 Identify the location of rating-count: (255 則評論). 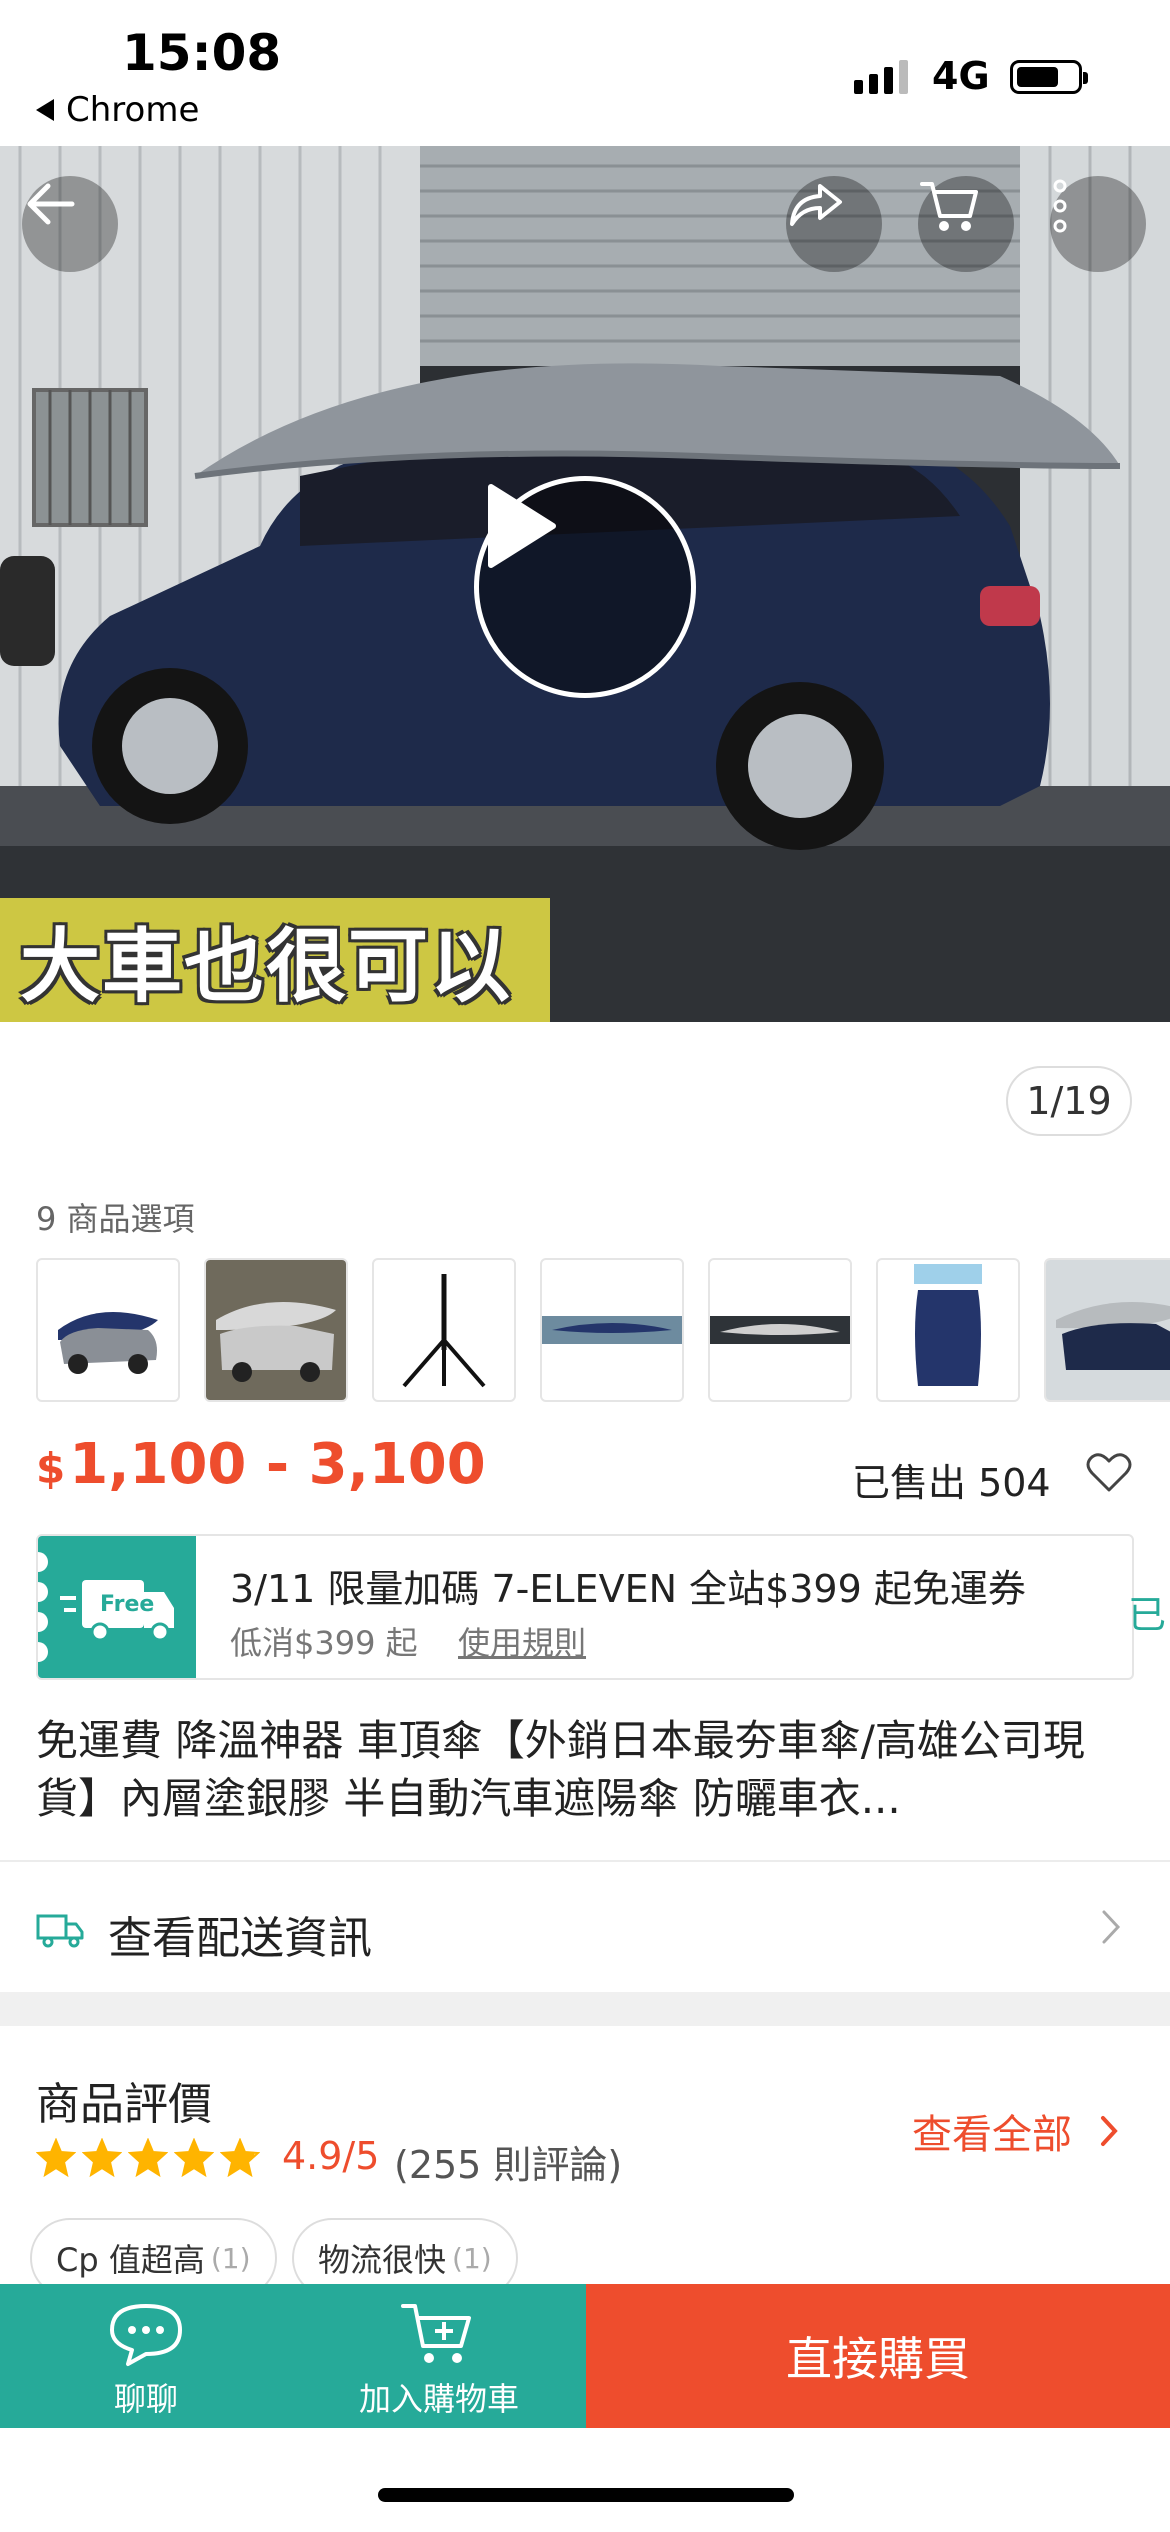
(508, 2165).